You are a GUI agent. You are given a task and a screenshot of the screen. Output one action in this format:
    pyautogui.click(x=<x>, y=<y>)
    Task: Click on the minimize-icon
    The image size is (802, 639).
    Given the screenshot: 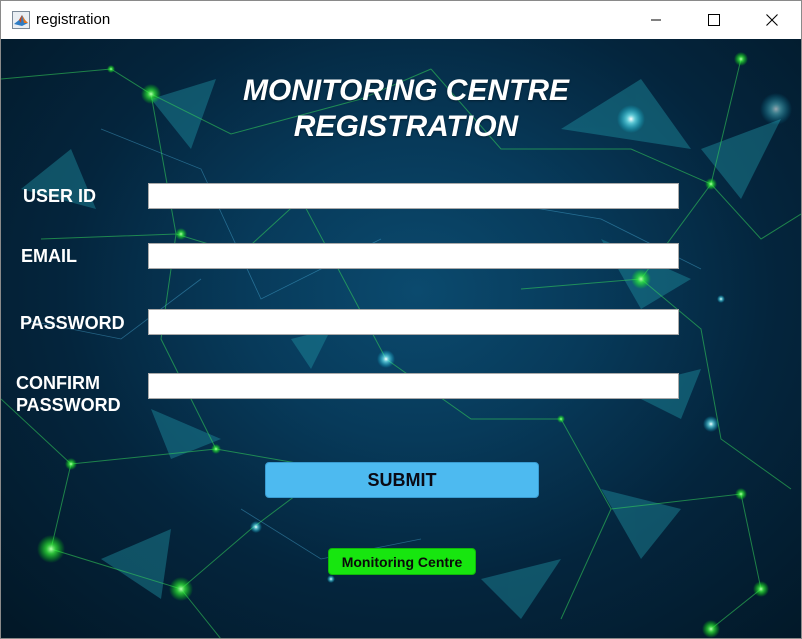 What is the action you would take?
    pyautogui.click(x=656, y=20)
    